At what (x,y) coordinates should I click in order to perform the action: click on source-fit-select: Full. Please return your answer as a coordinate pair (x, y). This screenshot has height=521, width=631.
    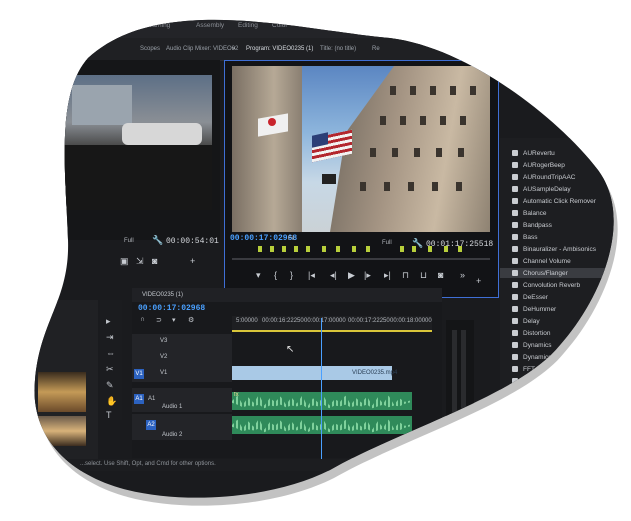
    Looking at the image, I should click on (129, 241).